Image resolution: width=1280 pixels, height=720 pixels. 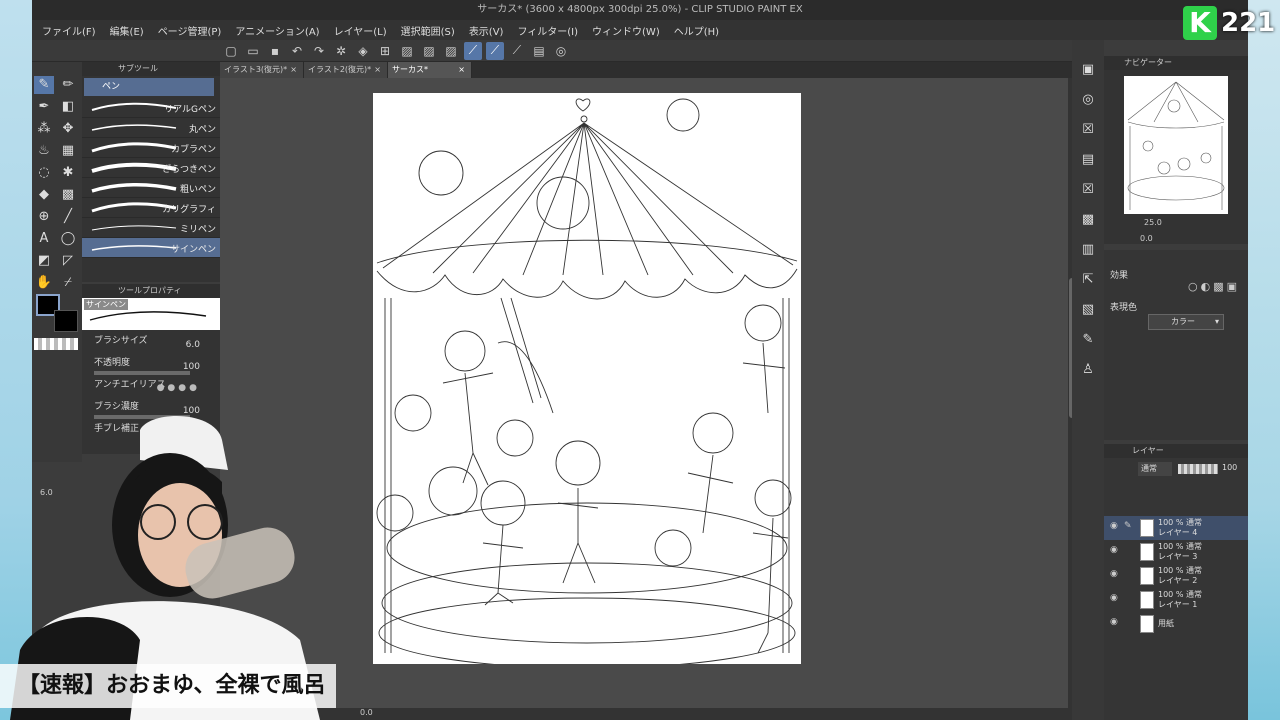 I want to click on text-tool-icon: A, so click(x=44, y=239).